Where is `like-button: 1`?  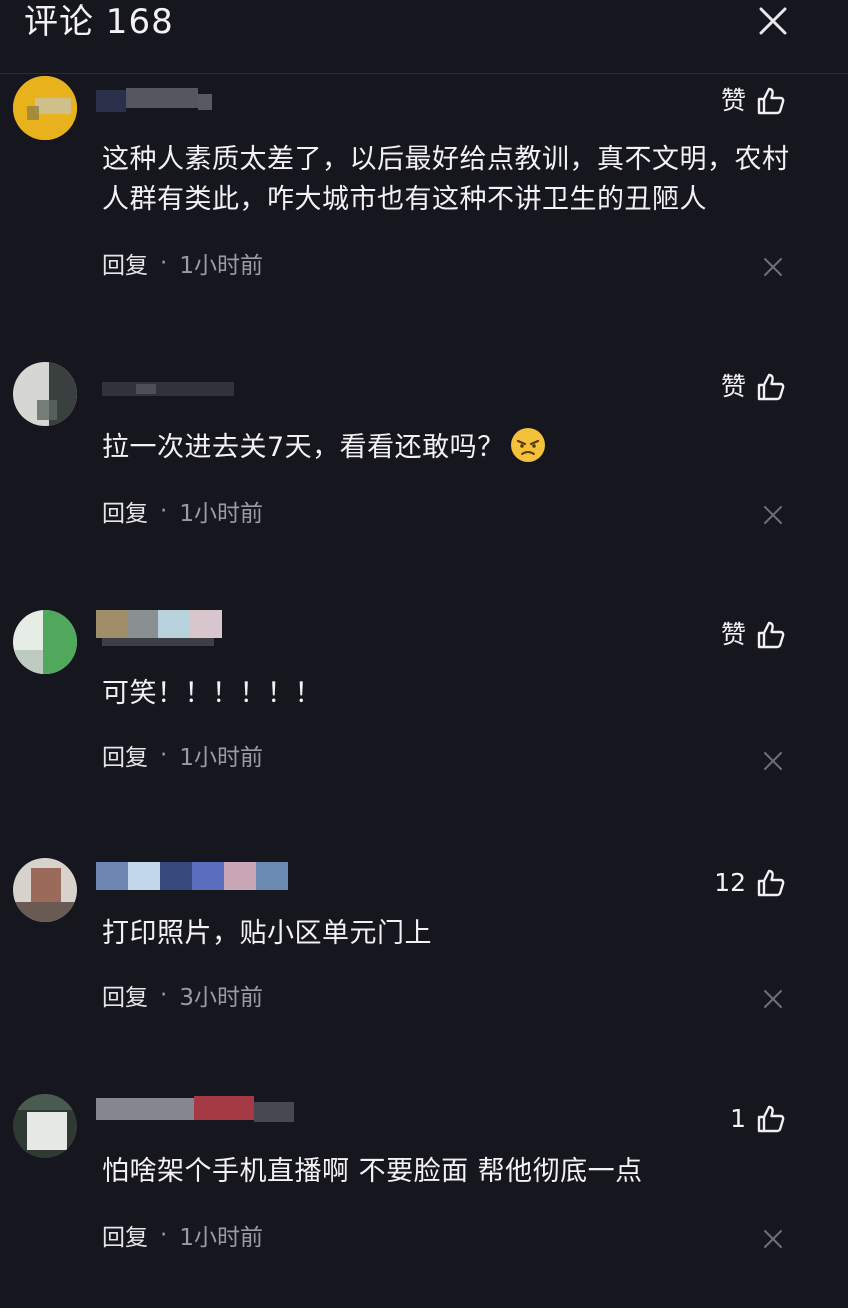
like-button: 1 is located at coordinates (758, 1119).